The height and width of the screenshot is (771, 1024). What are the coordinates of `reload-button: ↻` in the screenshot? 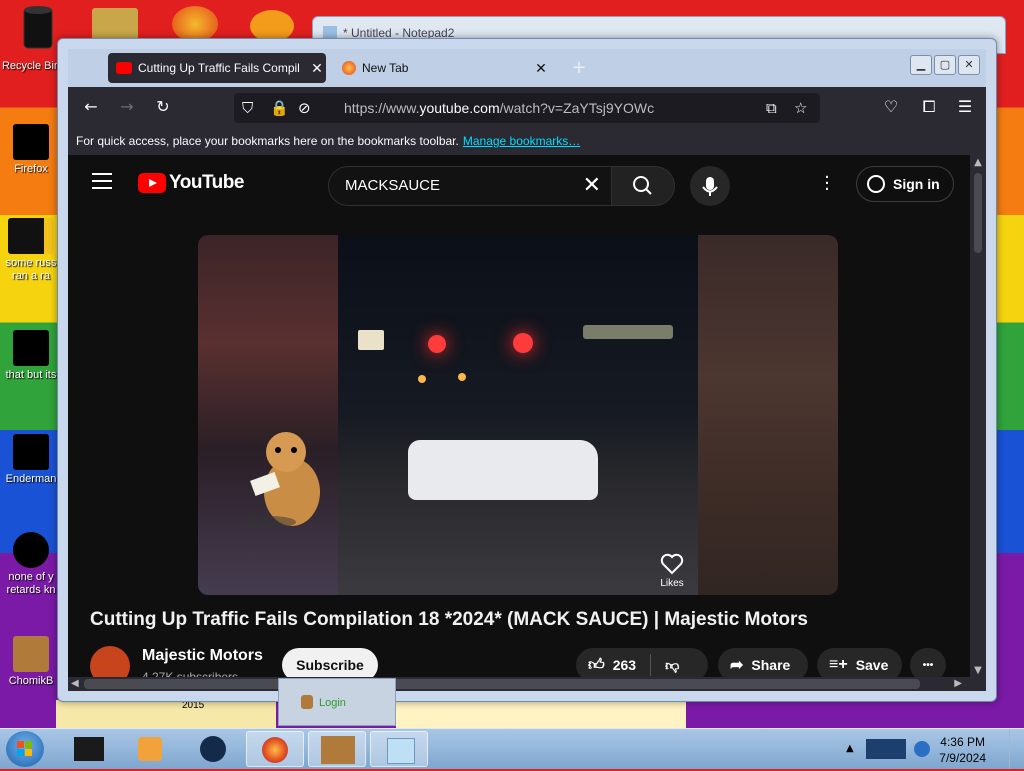 It's located at (163, 107).